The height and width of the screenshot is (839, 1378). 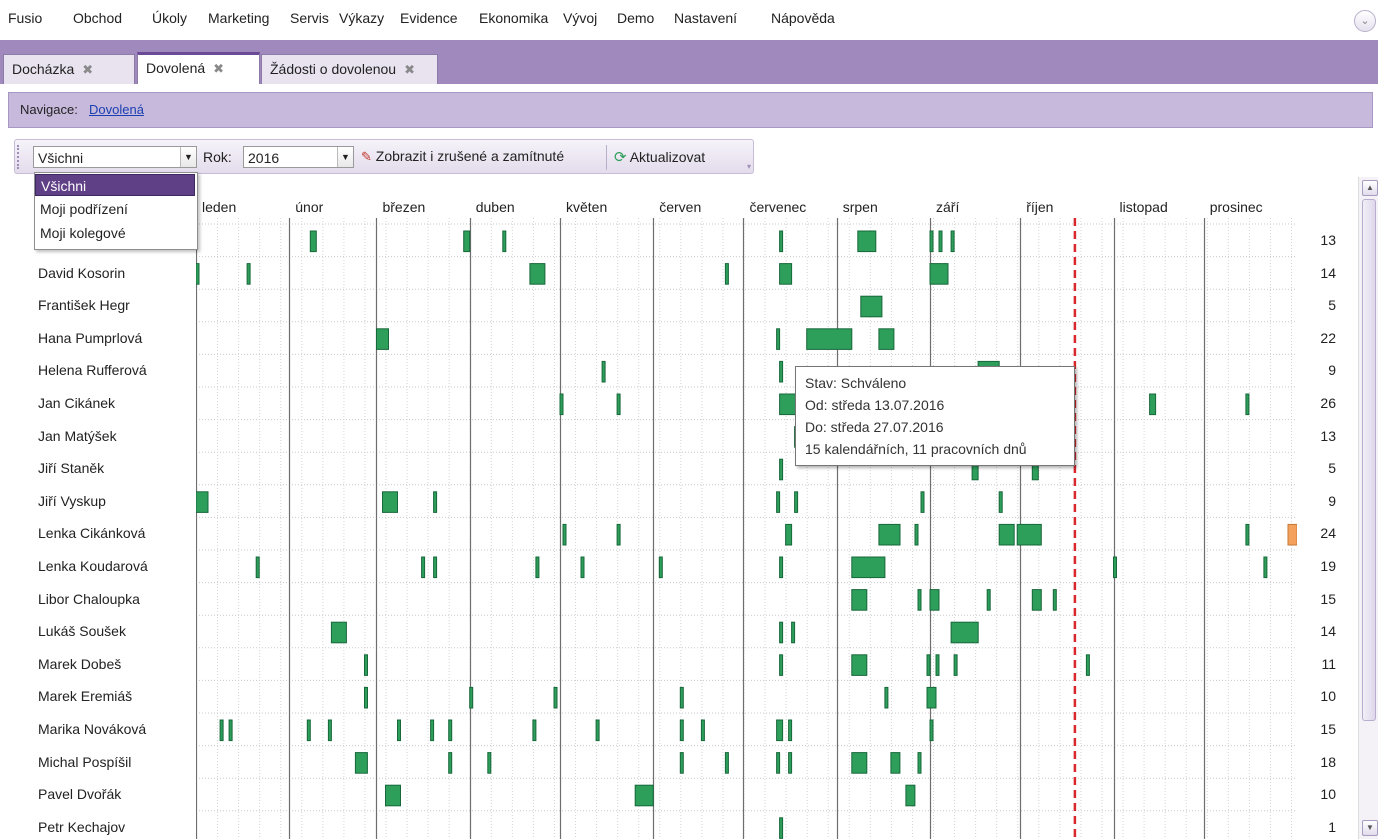 I want to click on employee-name: Pavel Dvořák, so click(x=79, y=794).